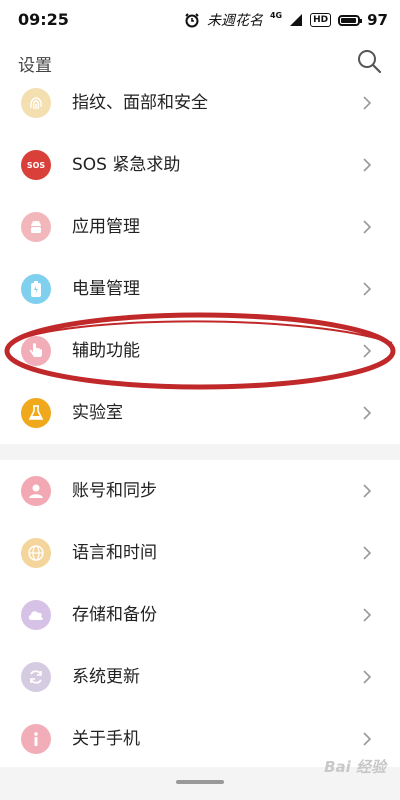 This screenshot has width=400, height=800. What do you see at coordinates (276, 15) in the screenshot?
I see `network-type: 4G` at bounding box center [276, 15].